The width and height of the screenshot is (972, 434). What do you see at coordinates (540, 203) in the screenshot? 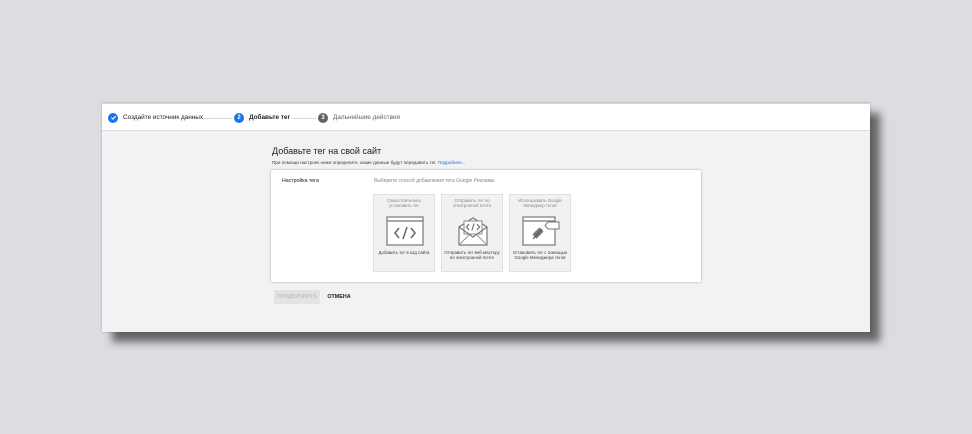
I see `option-title: Использовать Google Менеджер тегов` at bounding box center [540, 203].